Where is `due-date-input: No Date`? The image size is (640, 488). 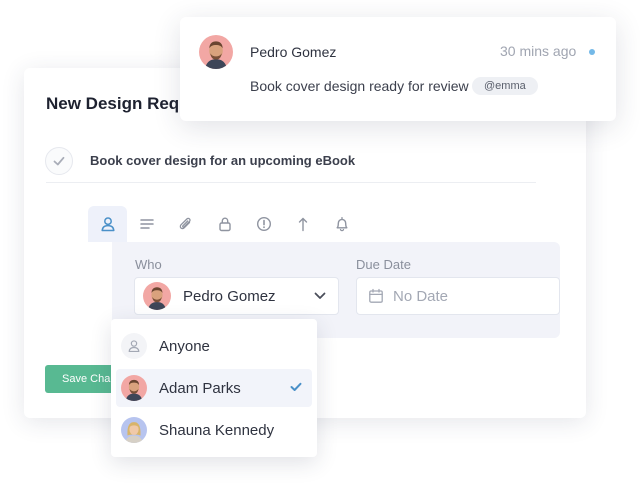
due-date-input: No Date is located at coordinates (458, 296).